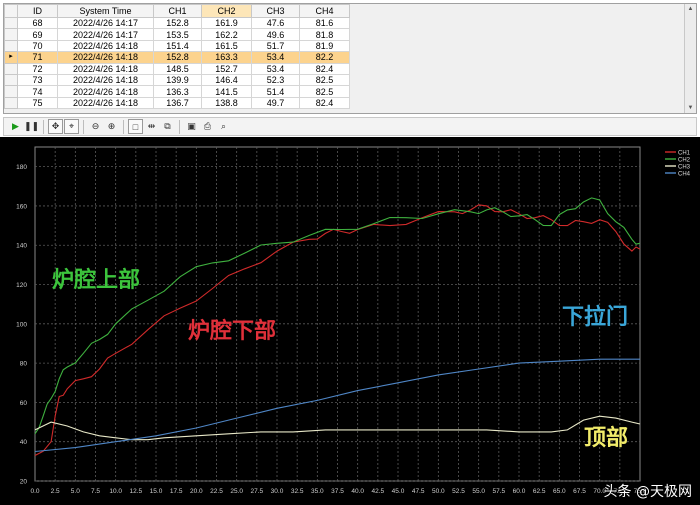 The image size is (700, 505). What do you see at coordinates (167, 126) in the screenshot?
I see `copy-icon: ⧉` at bounding box center [167, 126].